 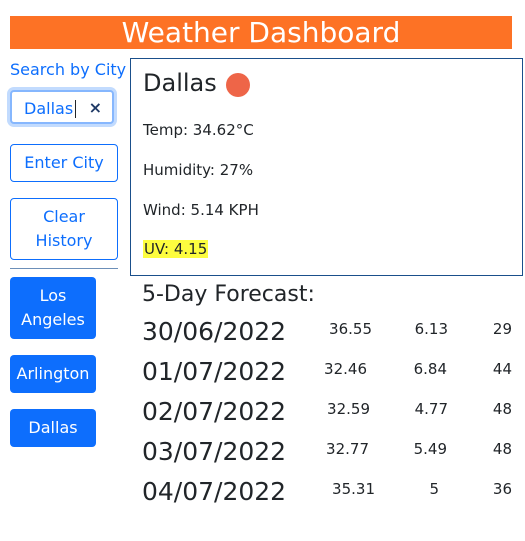 I want to click on current-uv-index: UV: 4.15, so click(x=176, y=249).